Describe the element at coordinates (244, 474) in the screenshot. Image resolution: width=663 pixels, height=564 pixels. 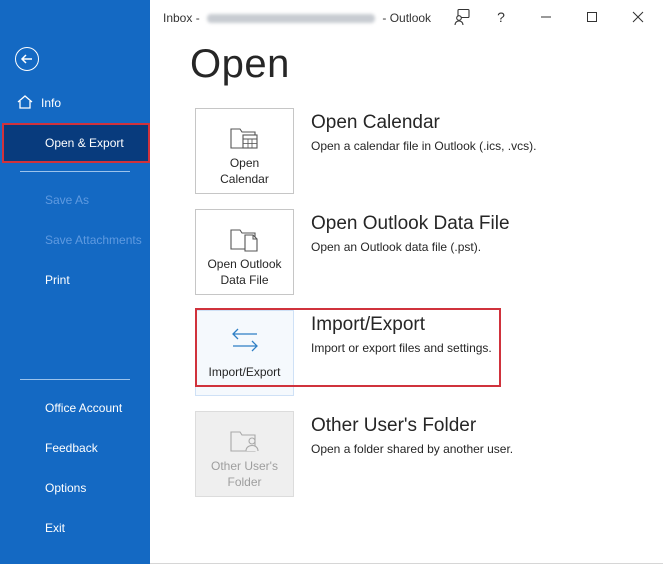
I see `tile-label: Other User's Folder` at that location.